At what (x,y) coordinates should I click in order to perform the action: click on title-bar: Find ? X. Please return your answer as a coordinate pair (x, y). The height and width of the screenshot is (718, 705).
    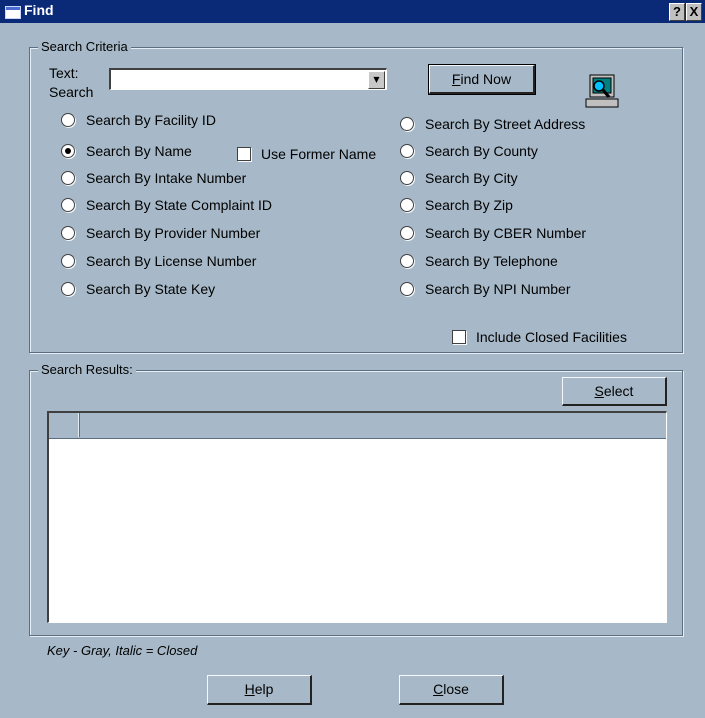
    Looking at the image, I should click on (352, 11).